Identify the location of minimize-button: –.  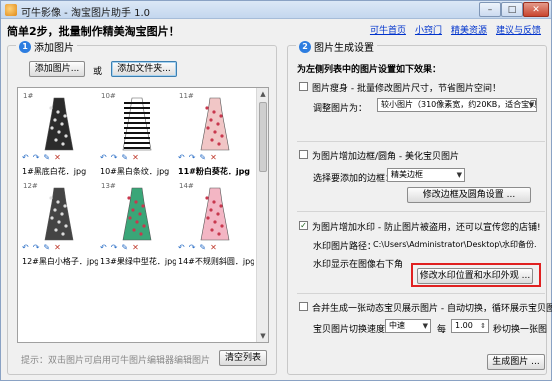
(490, 9).